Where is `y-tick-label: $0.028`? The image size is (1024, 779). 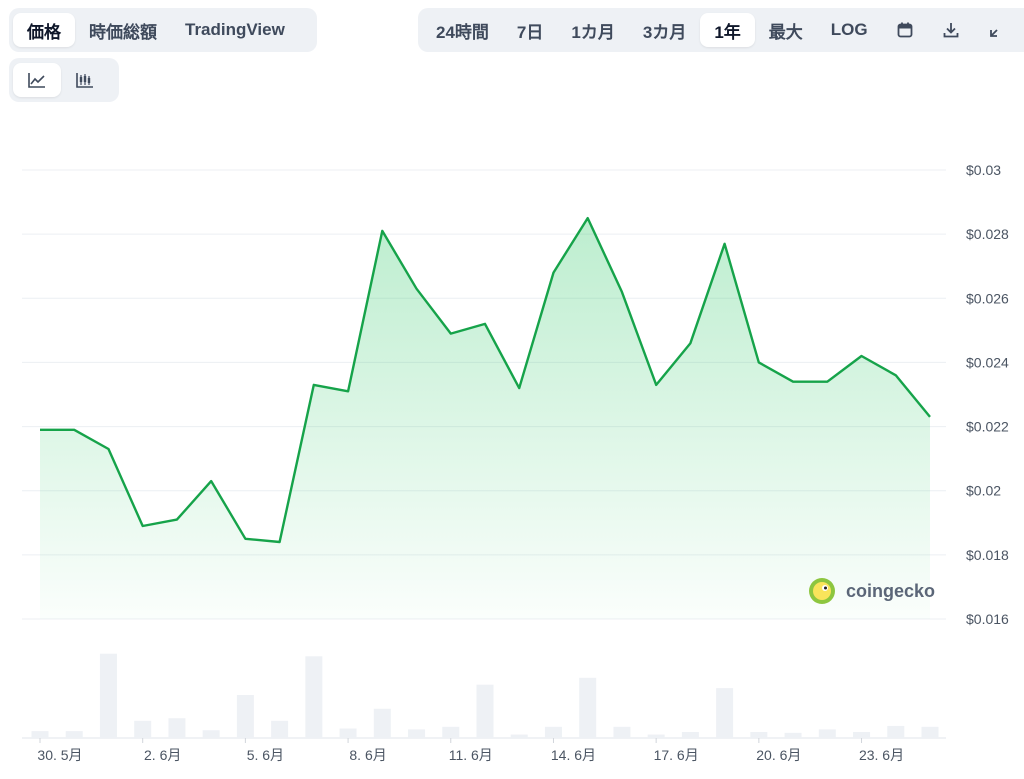
y-tick-label: $0.028 is located at coordinates (987, 234).